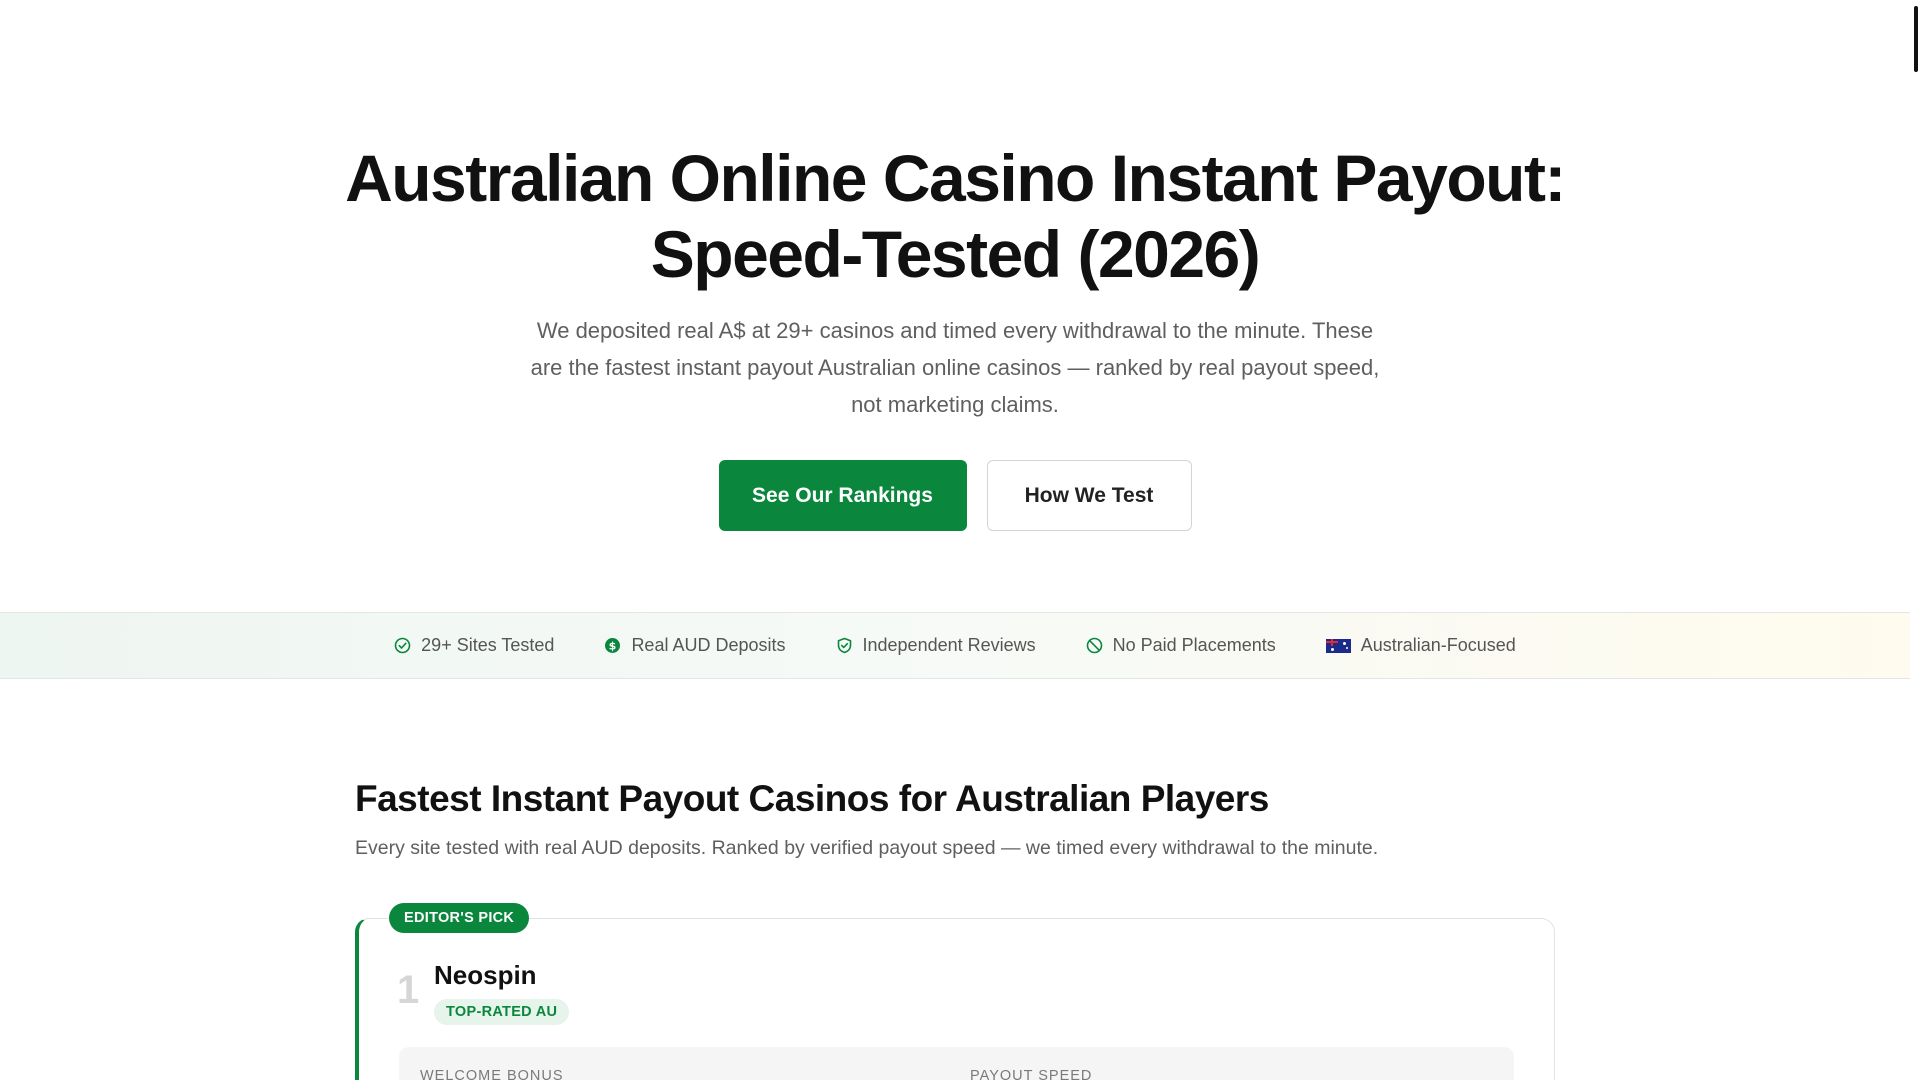  I want to click on casino-stats-box, so click(956, 1063).